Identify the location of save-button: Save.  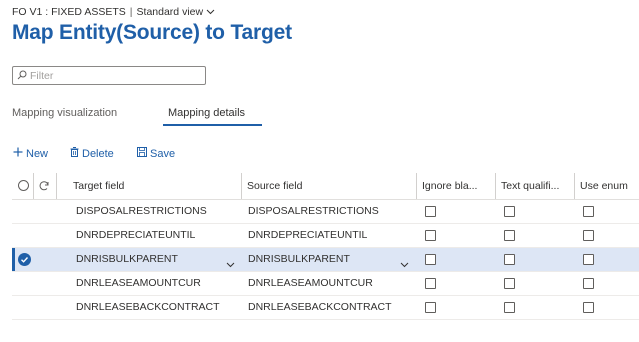
(156, 153).